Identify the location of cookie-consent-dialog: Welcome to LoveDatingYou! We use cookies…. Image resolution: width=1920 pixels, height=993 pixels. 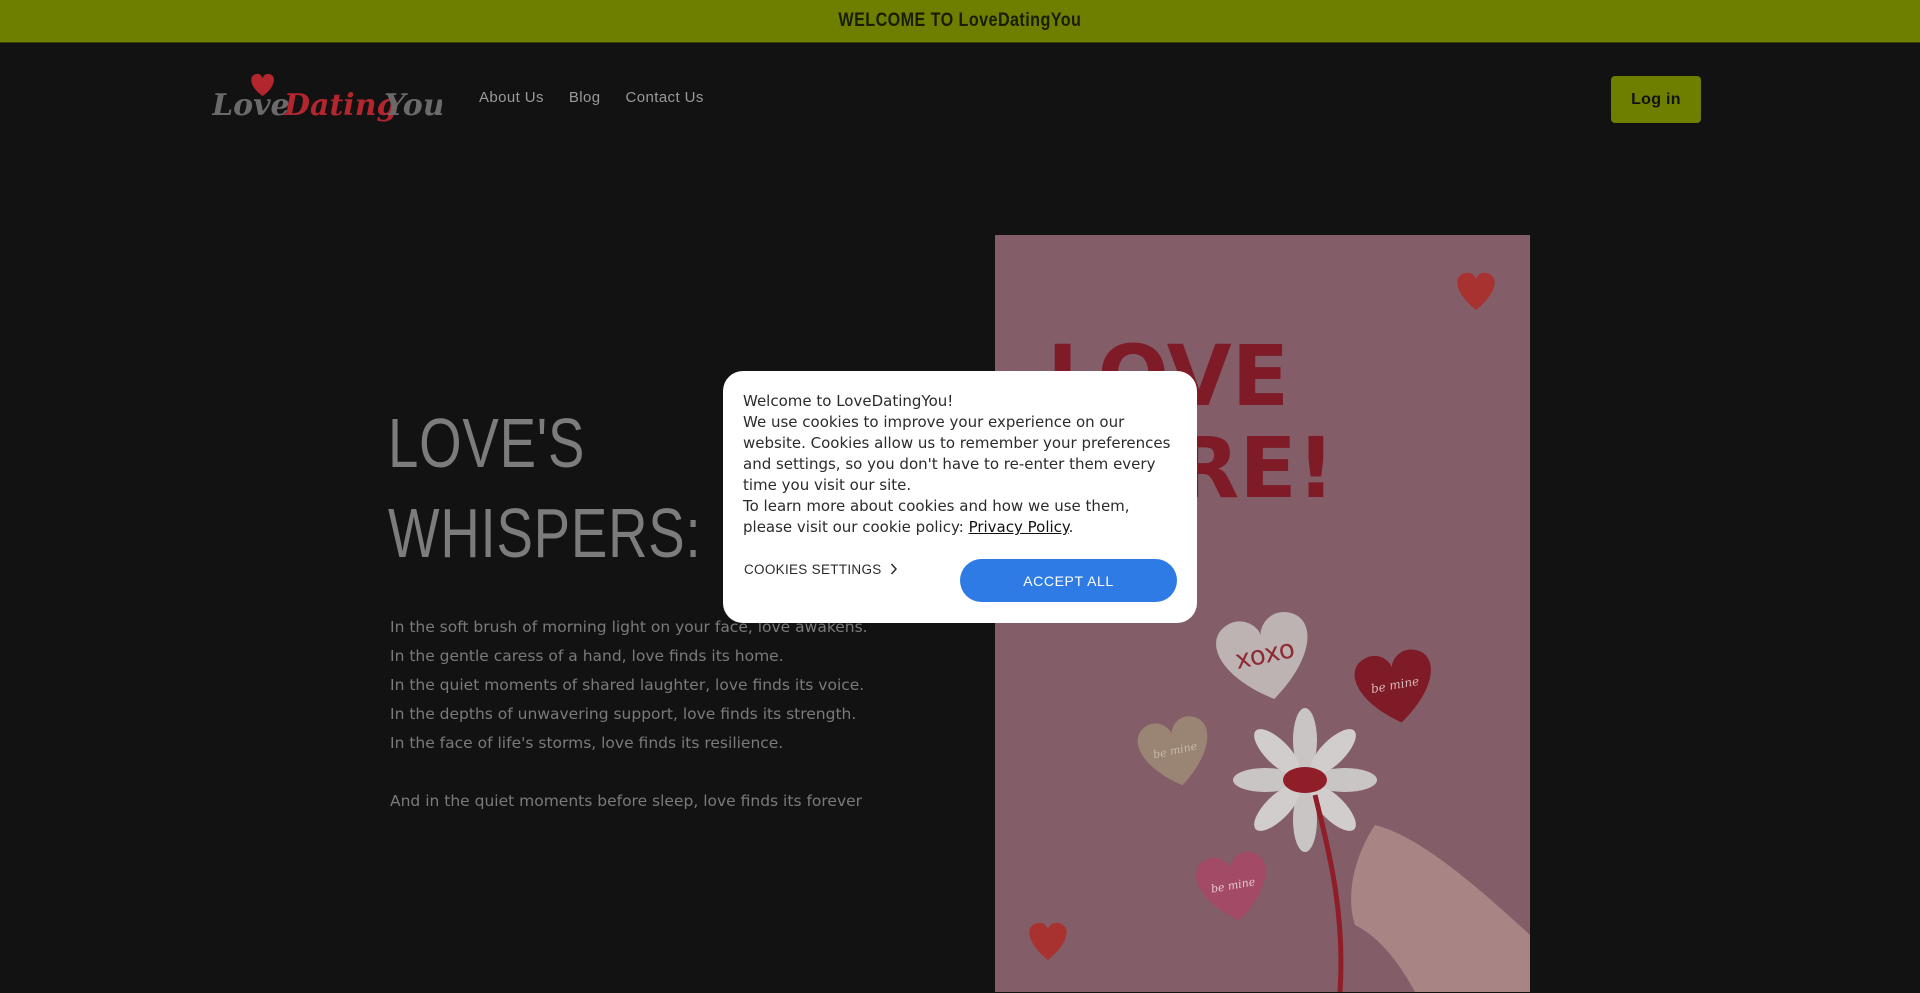
(960, 497).